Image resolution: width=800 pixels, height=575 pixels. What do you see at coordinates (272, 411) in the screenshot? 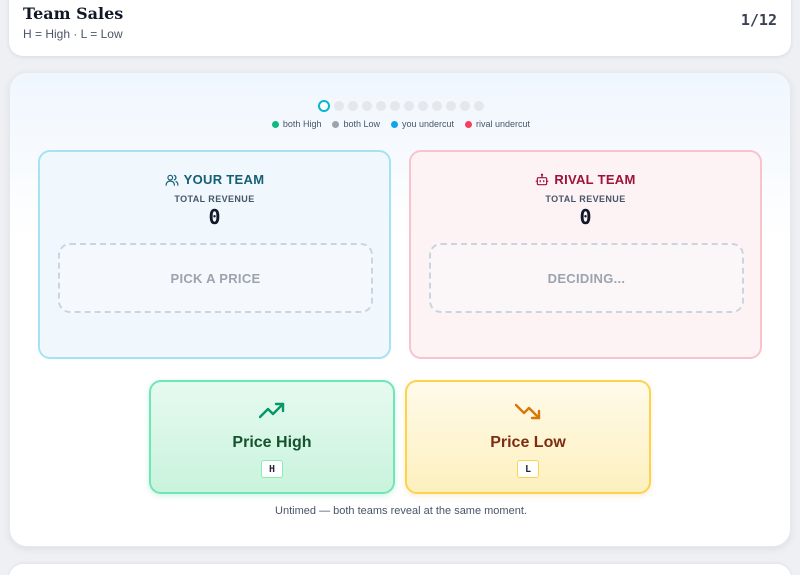
I see `trending-up-icon` at bounding box center [272, 411].